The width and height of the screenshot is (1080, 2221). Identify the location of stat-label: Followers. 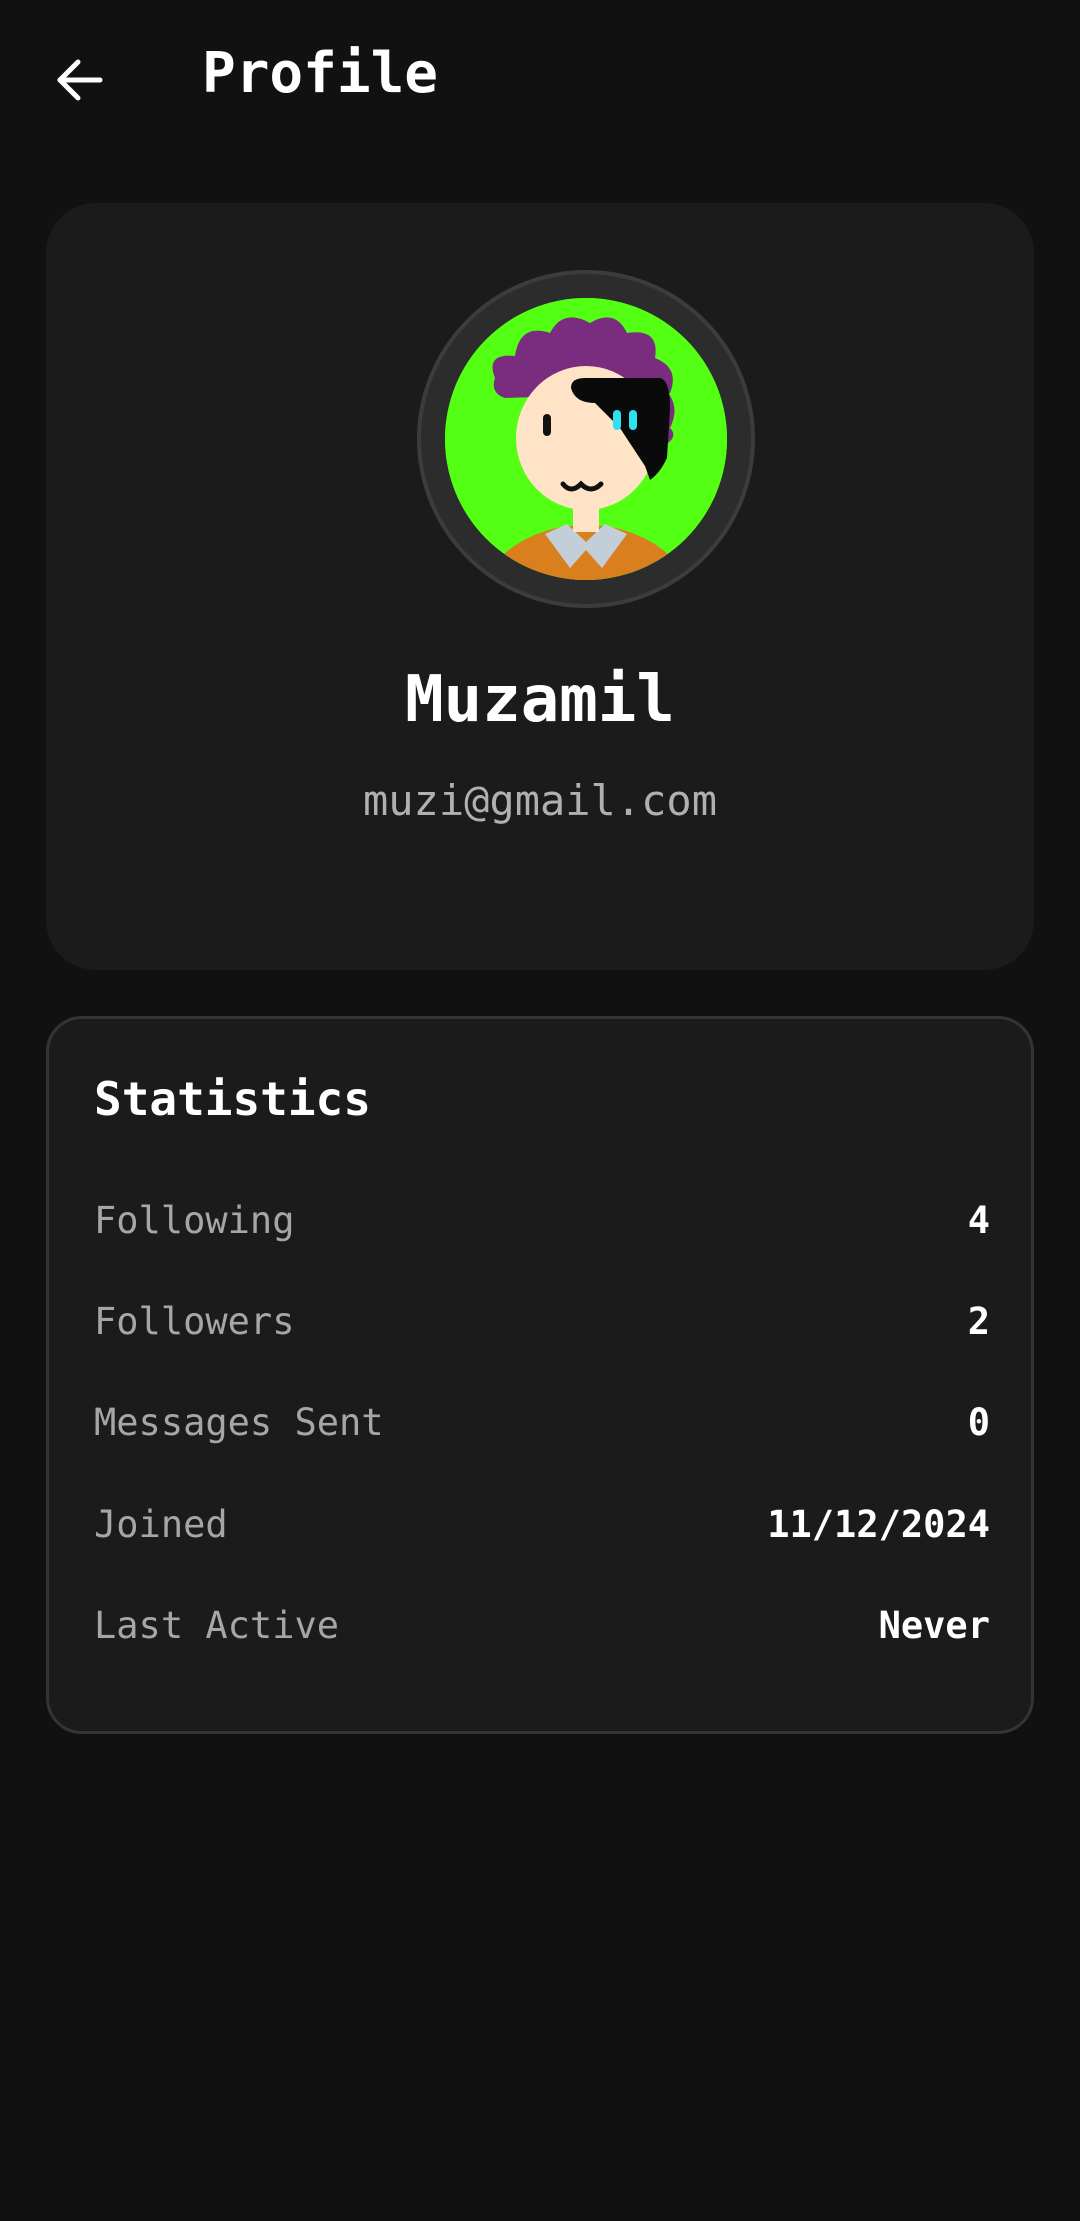
(194, 1321).